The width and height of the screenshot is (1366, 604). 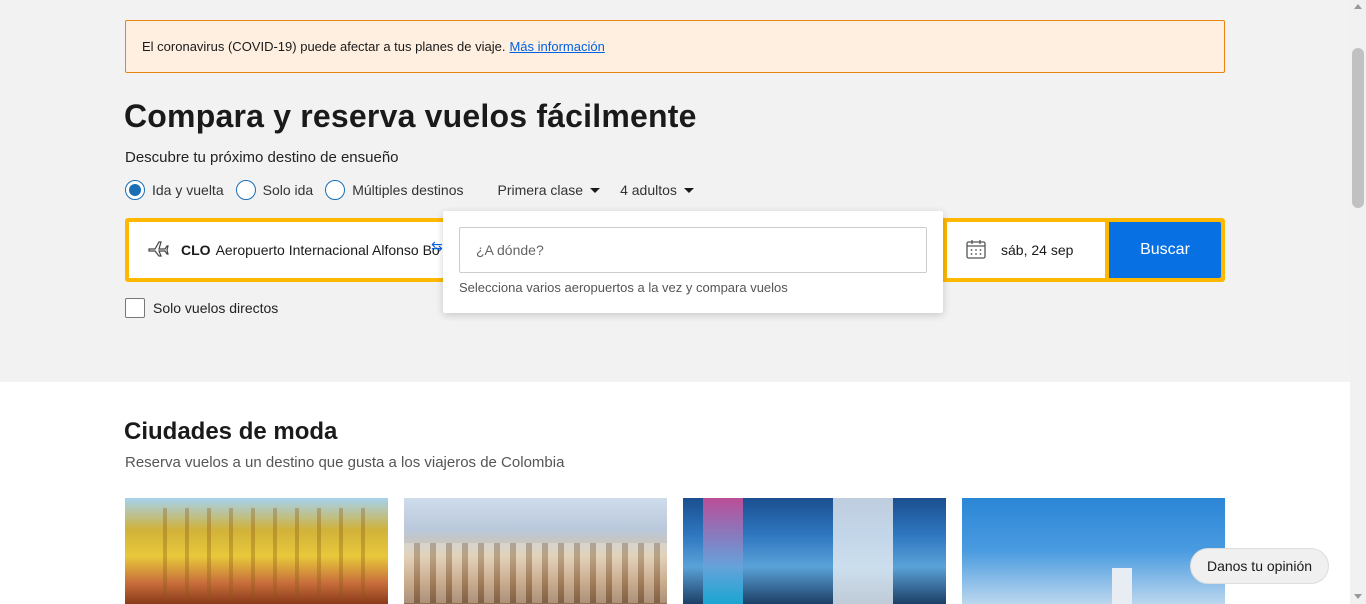 What do you see at coordinates (188, 190) in the screenshot?
I see `radio-round-trip-label: Ida y vuelta` at bounding box center [188, 190].